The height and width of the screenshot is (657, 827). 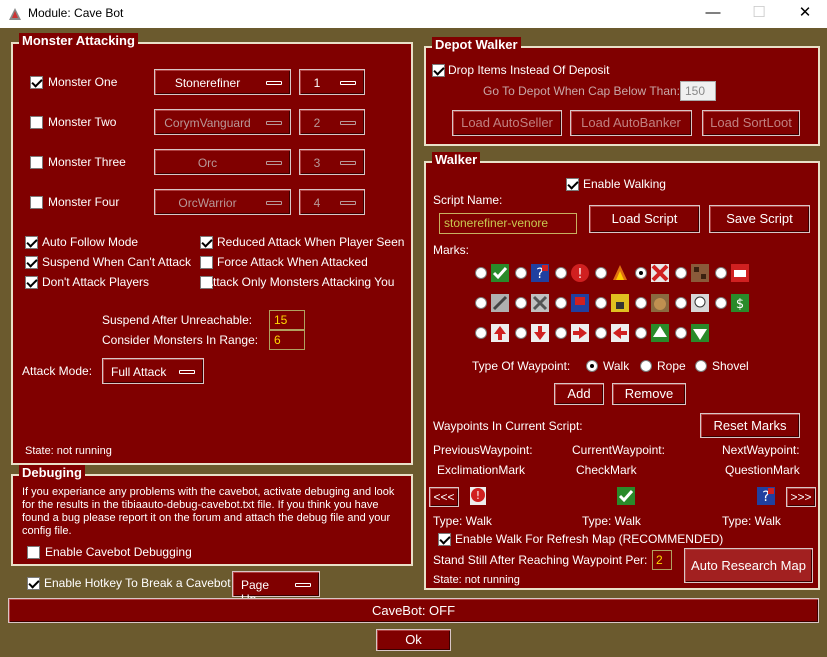 I want to click on stand-still-input: 2, so click(x=662, y=560).